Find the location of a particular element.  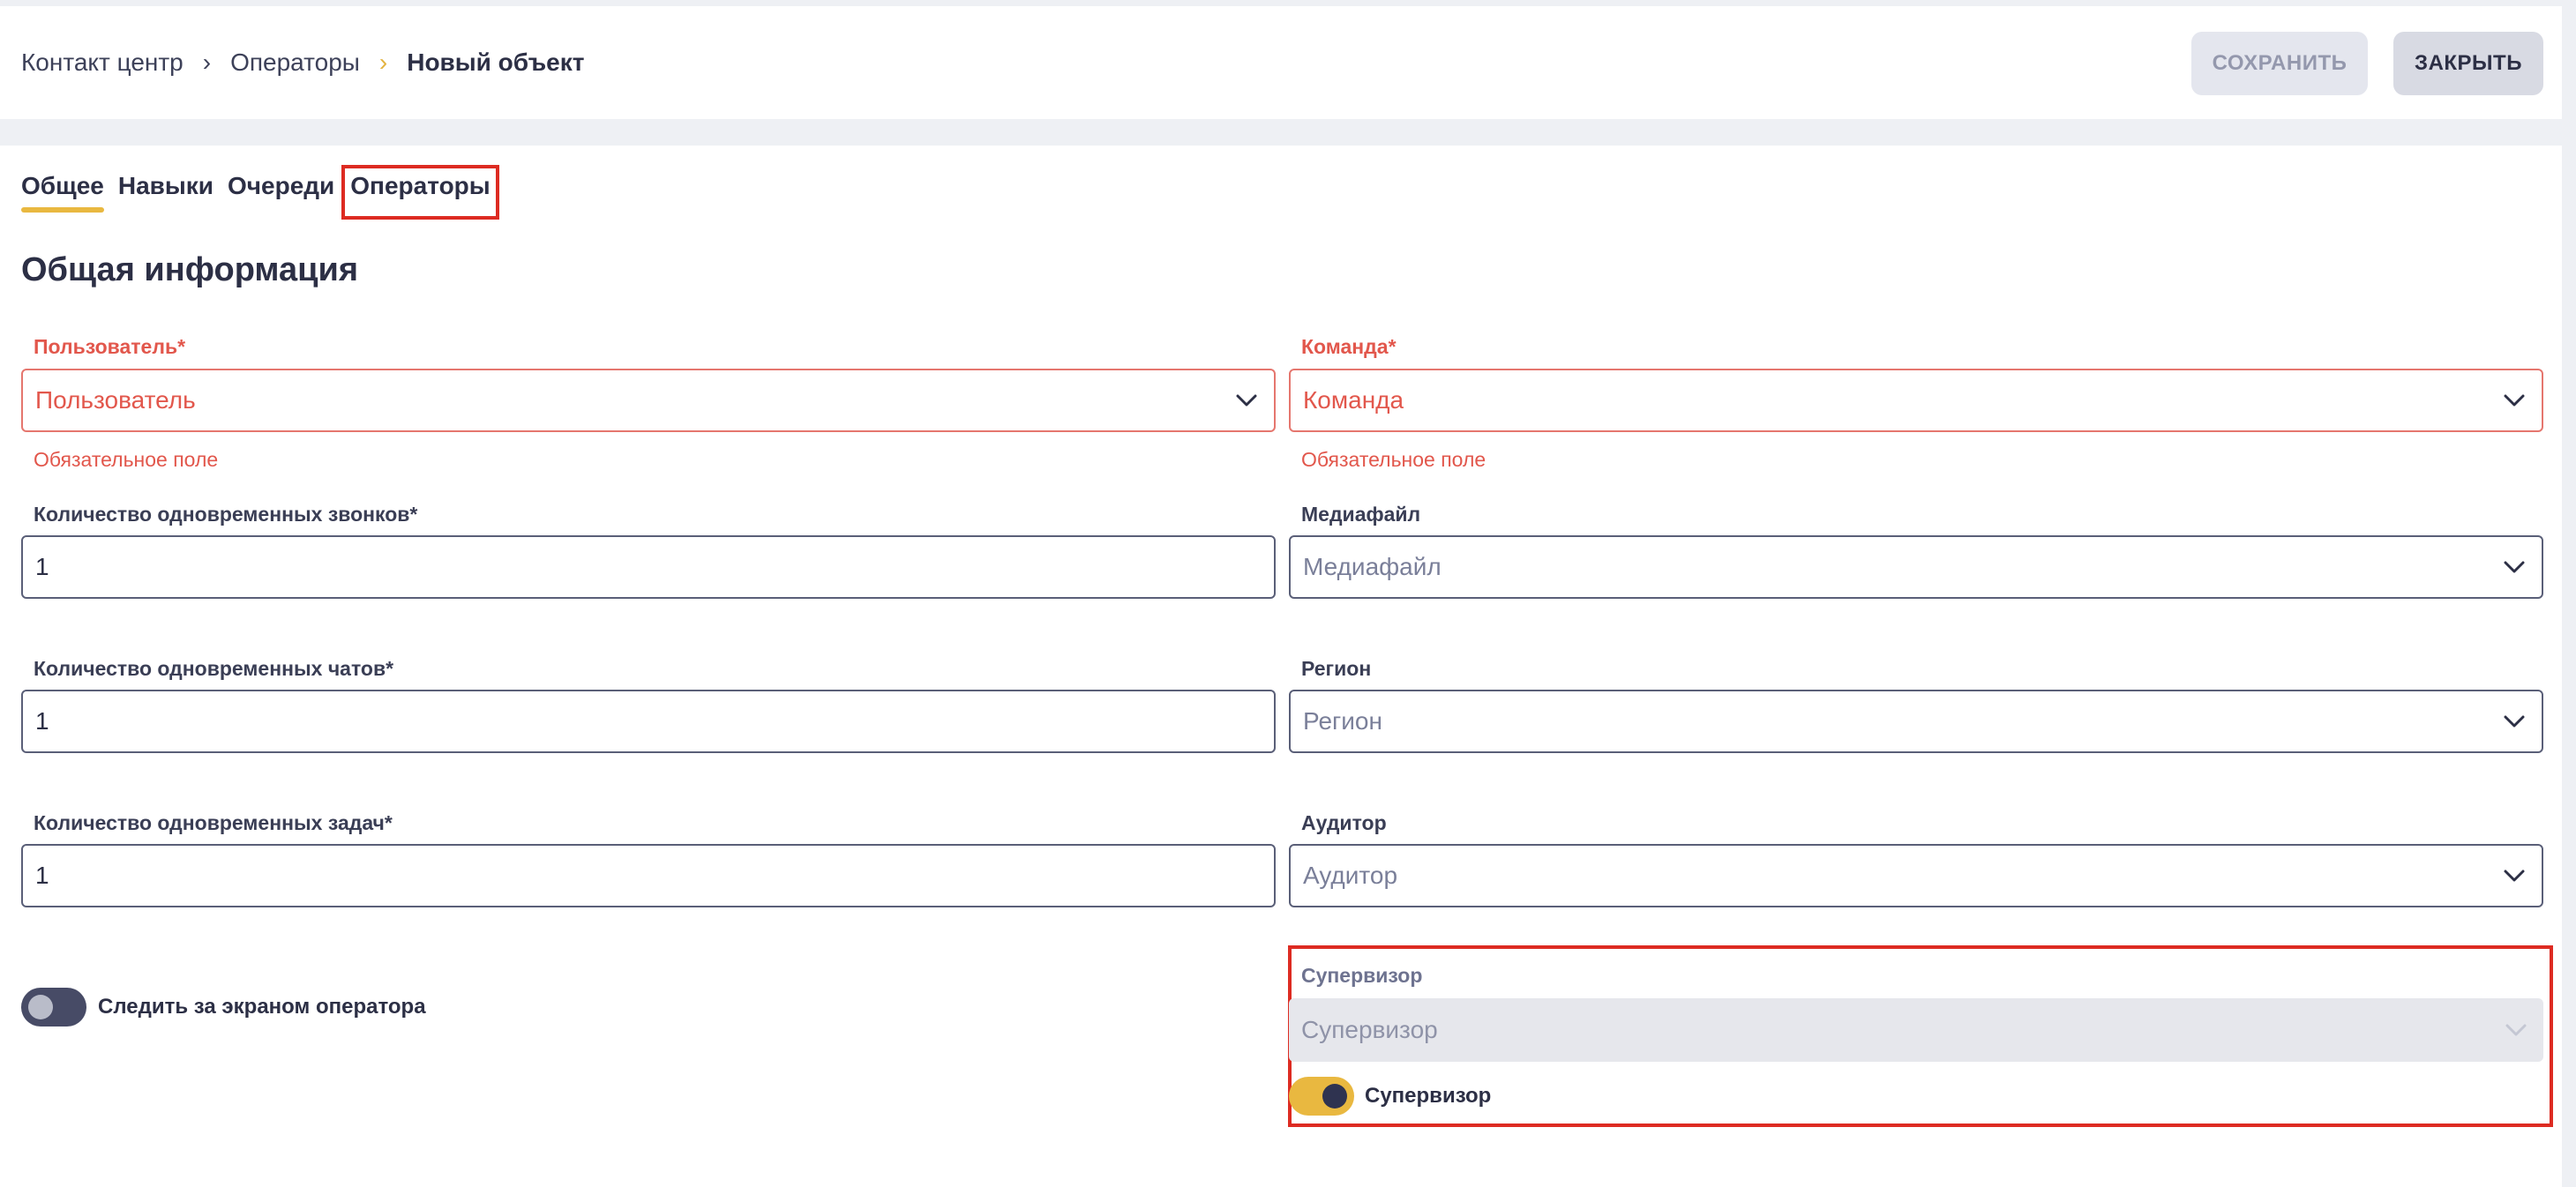

region-label: Регион is located at coordinates (1337, 668).